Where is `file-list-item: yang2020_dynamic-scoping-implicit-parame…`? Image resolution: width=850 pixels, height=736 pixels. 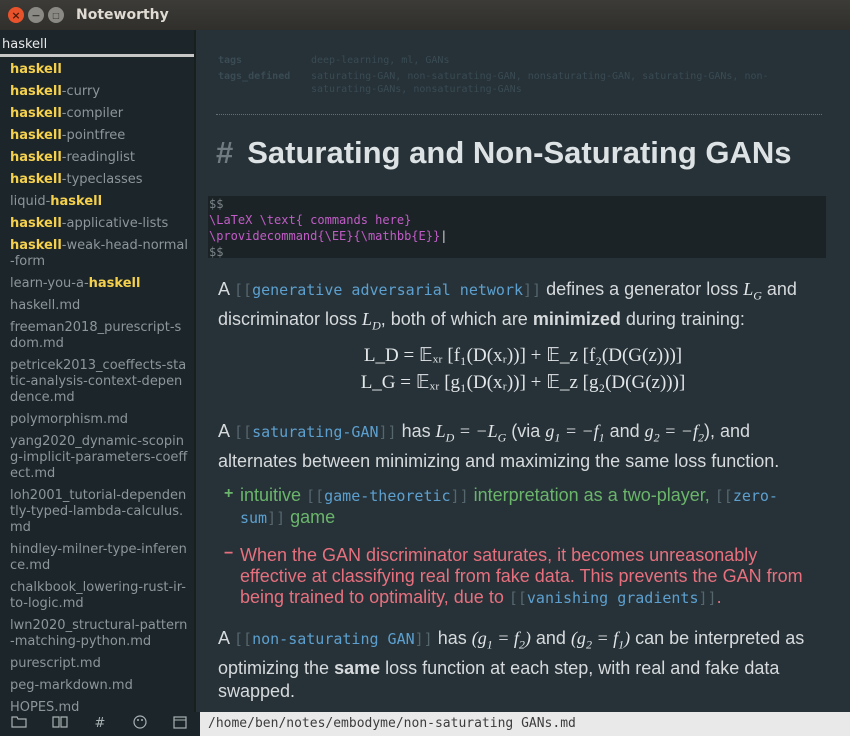 file-list-item: yang2020_dynamic-scoping-implicit-parame… is located at coordinates (97, 458).